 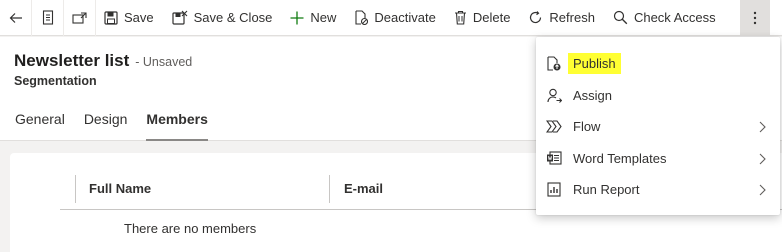 What do you see at coordinates (658, 190) in the screenshot?
I see `menu-item-run-report: Run Report` at bounding box center [658, 190].